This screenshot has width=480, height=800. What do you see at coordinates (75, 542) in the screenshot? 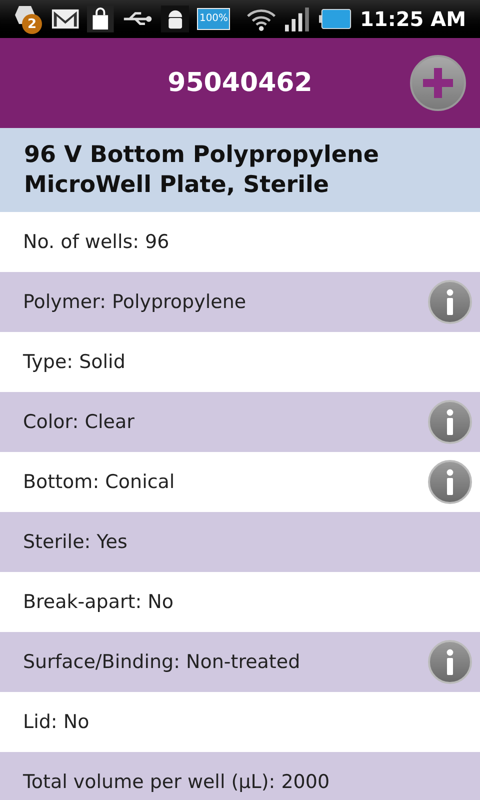
I see `spec-label: Sterile: Yes` at bounding box center [75, 542].